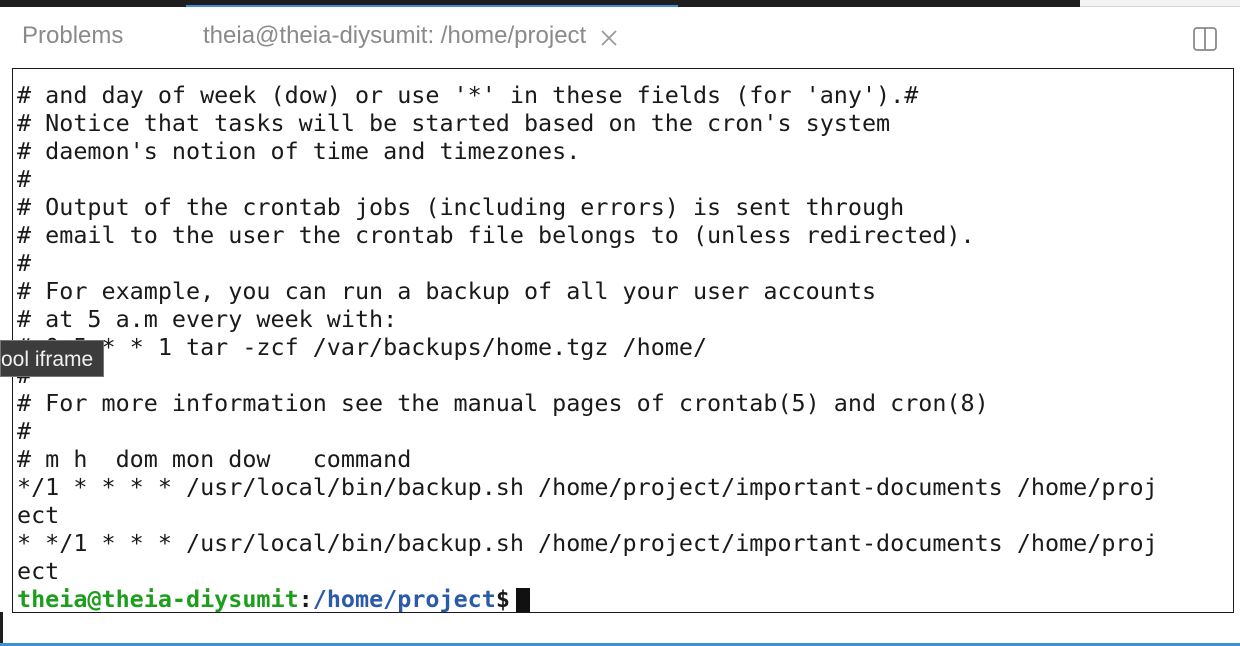 Image resolution: width=1240 pixels, height=646 pixels. Describe the element at coordinates (1, 629) in the screenshot. I see `left-edge-strip` at that location.